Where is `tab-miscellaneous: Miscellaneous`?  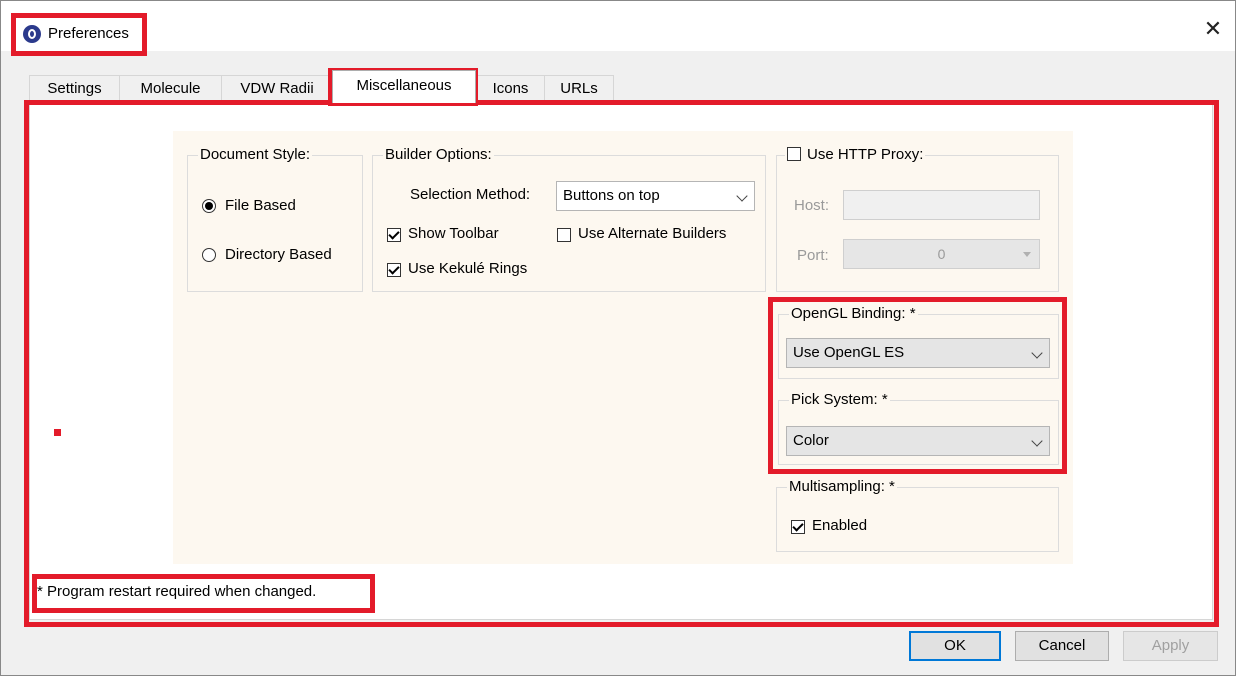 tab-miscellaneous: Miscellaneous is located at coordinates (404, 86).